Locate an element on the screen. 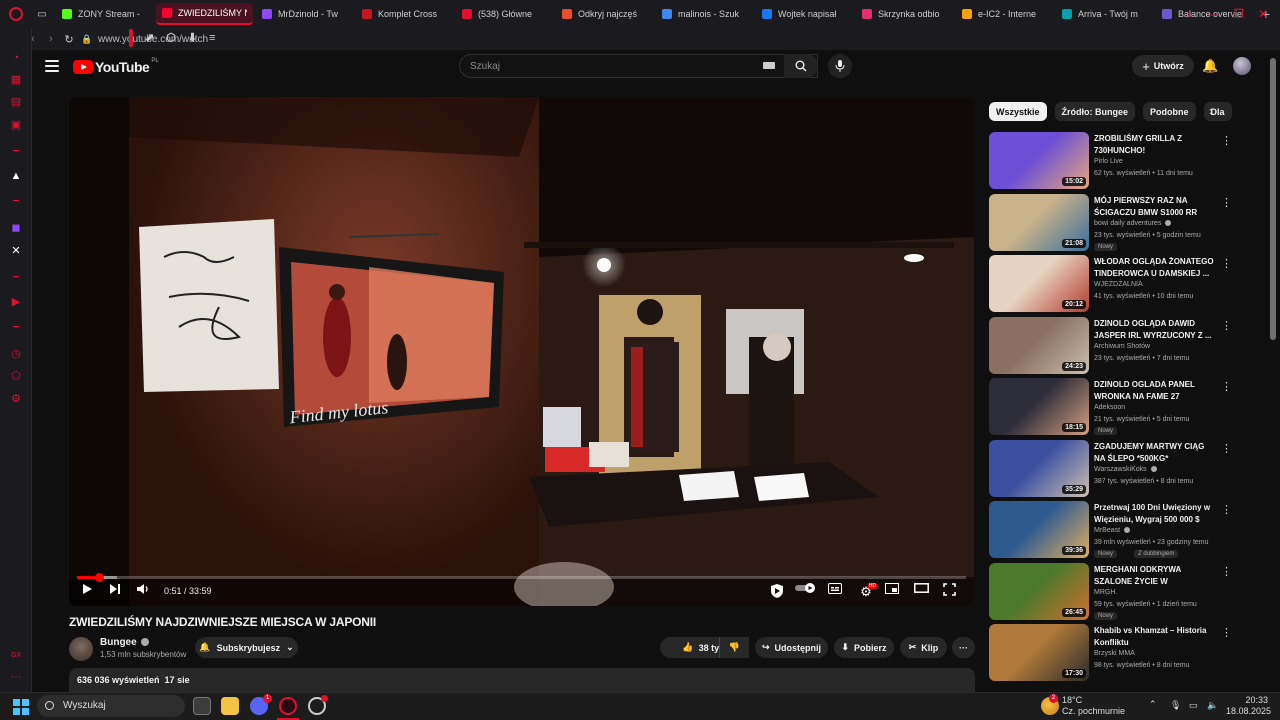 The height and width of the screenshot is (720, 1280). autoplay-toggle is located at coordinates (807, 592).